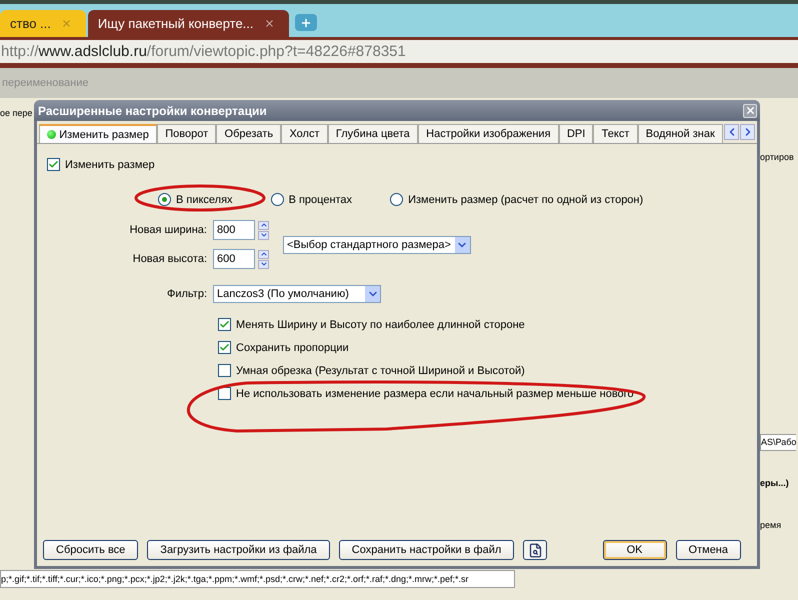 The image size is (798, 600). Describe the element at coordinates (90, 550) in the screenshot. I see `action-button: Сбросить все` at that location.